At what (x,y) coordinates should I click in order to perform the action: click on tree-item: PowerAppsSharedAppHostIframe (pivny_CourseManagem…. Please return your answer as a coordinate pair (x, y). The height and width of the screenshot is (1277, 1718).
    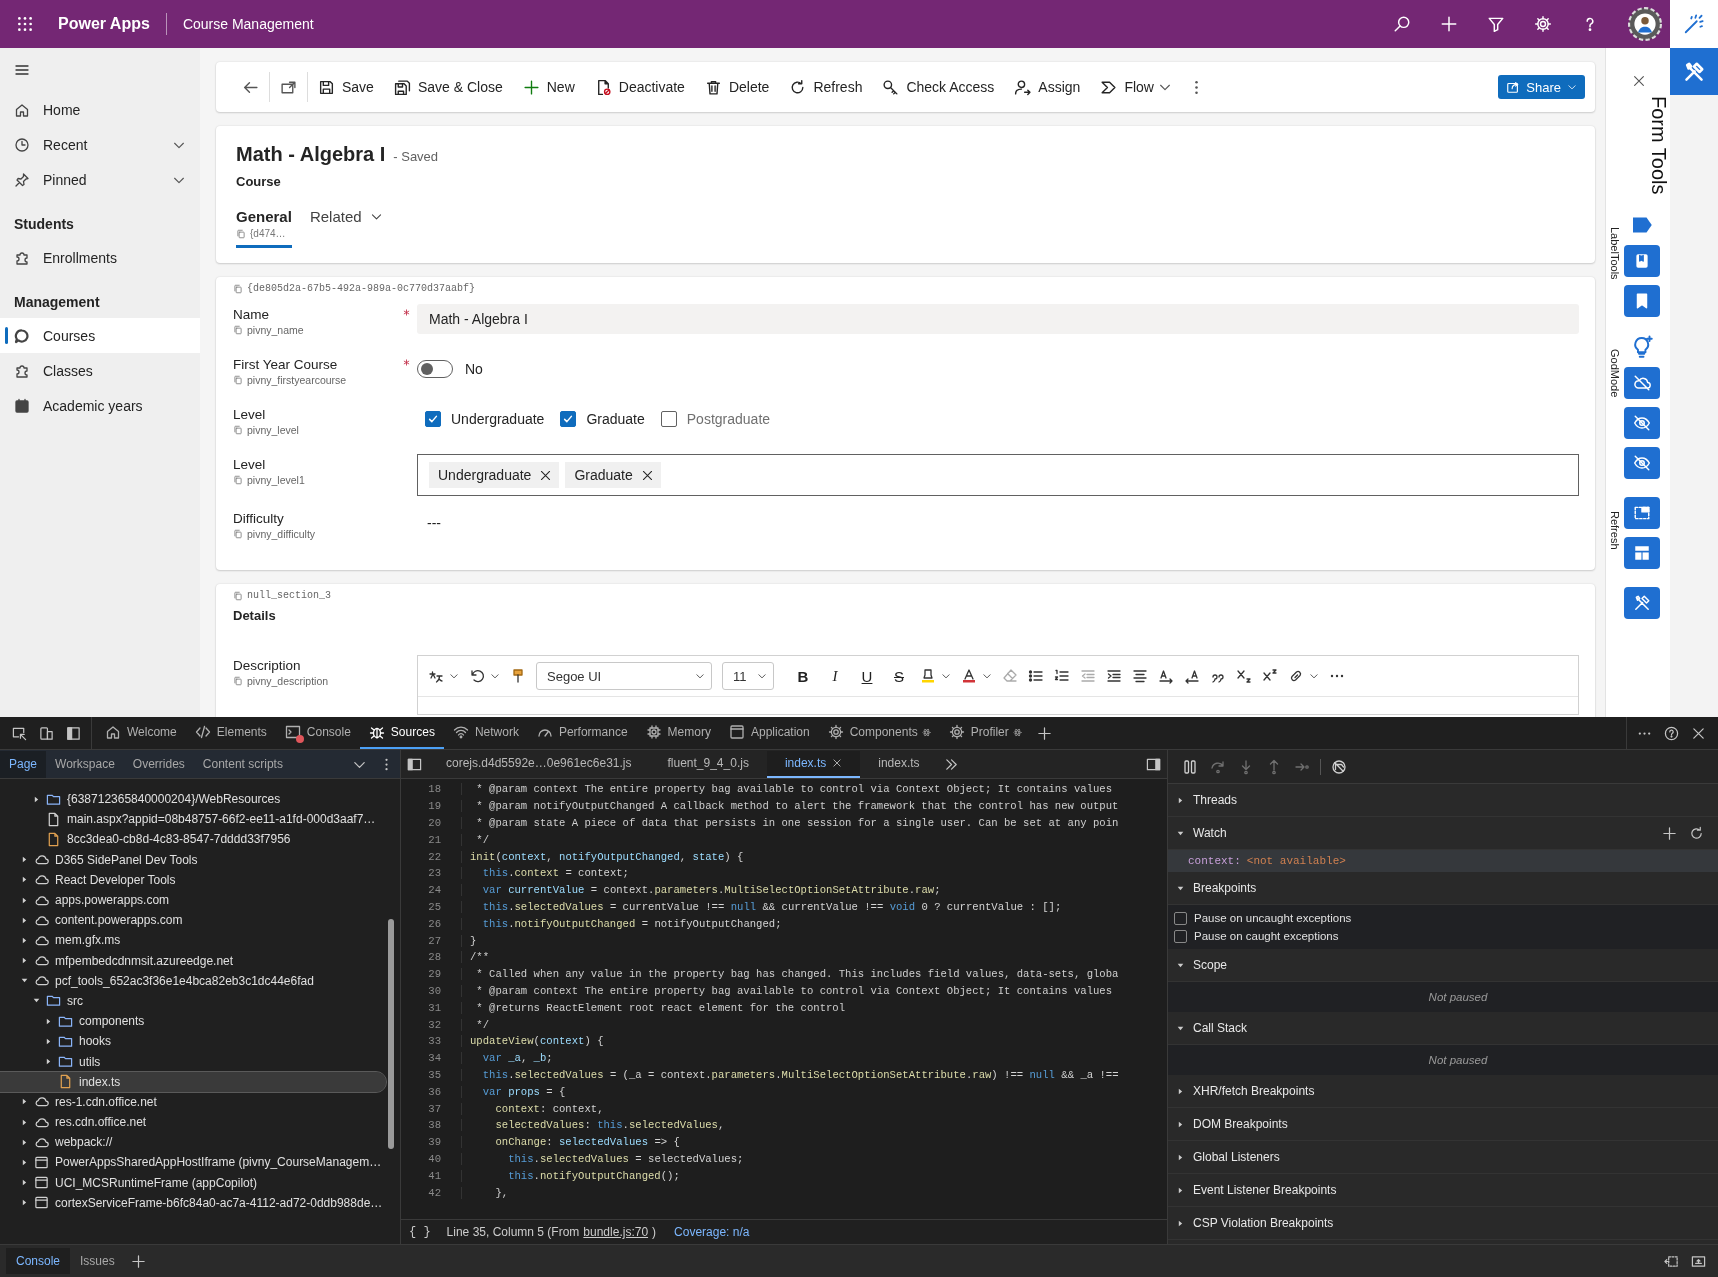
    Looking at the image, I should click on (193, 1162).